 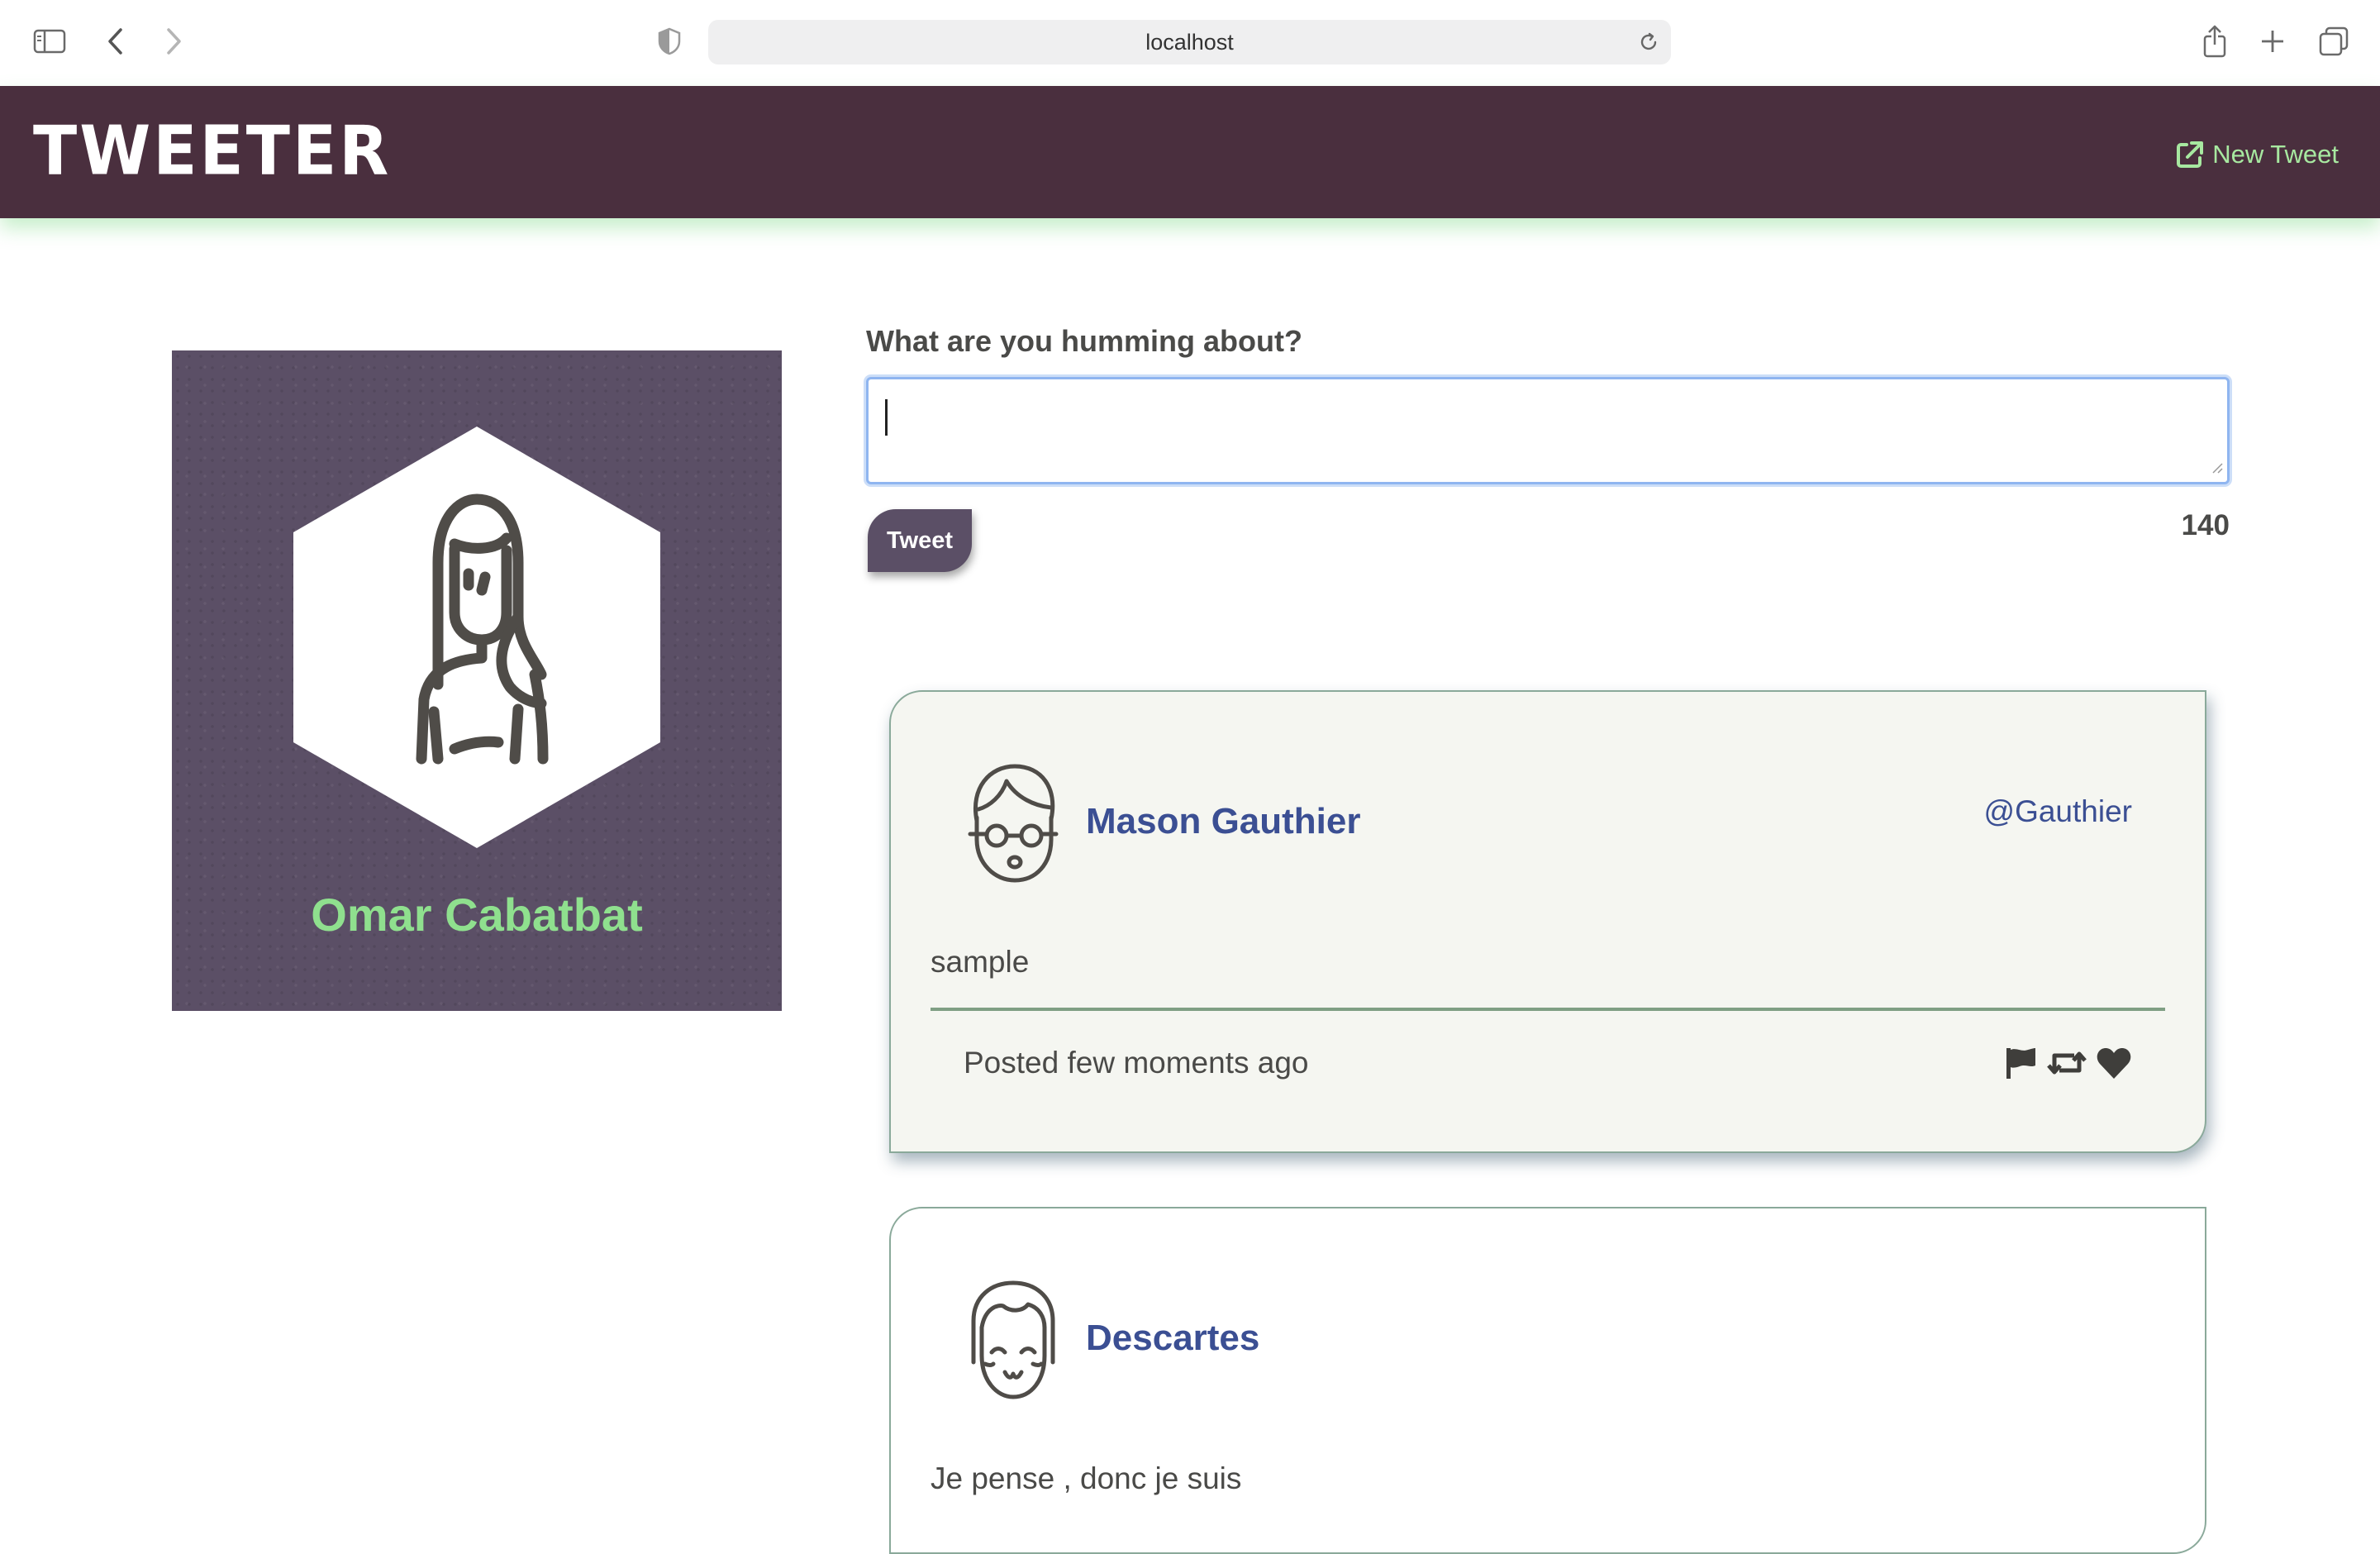 What do you see at coordinates (2217, 470) in the screenshot?
I see `resize-grip-icon` at bounding box center [2217, 470].